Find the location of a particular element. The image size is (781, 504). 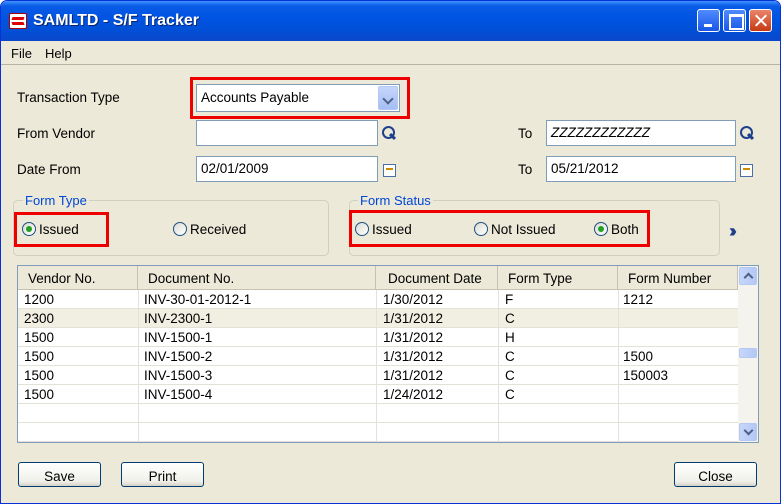

cell-vendor-no: 2300 is located at coordinates (39, 318).